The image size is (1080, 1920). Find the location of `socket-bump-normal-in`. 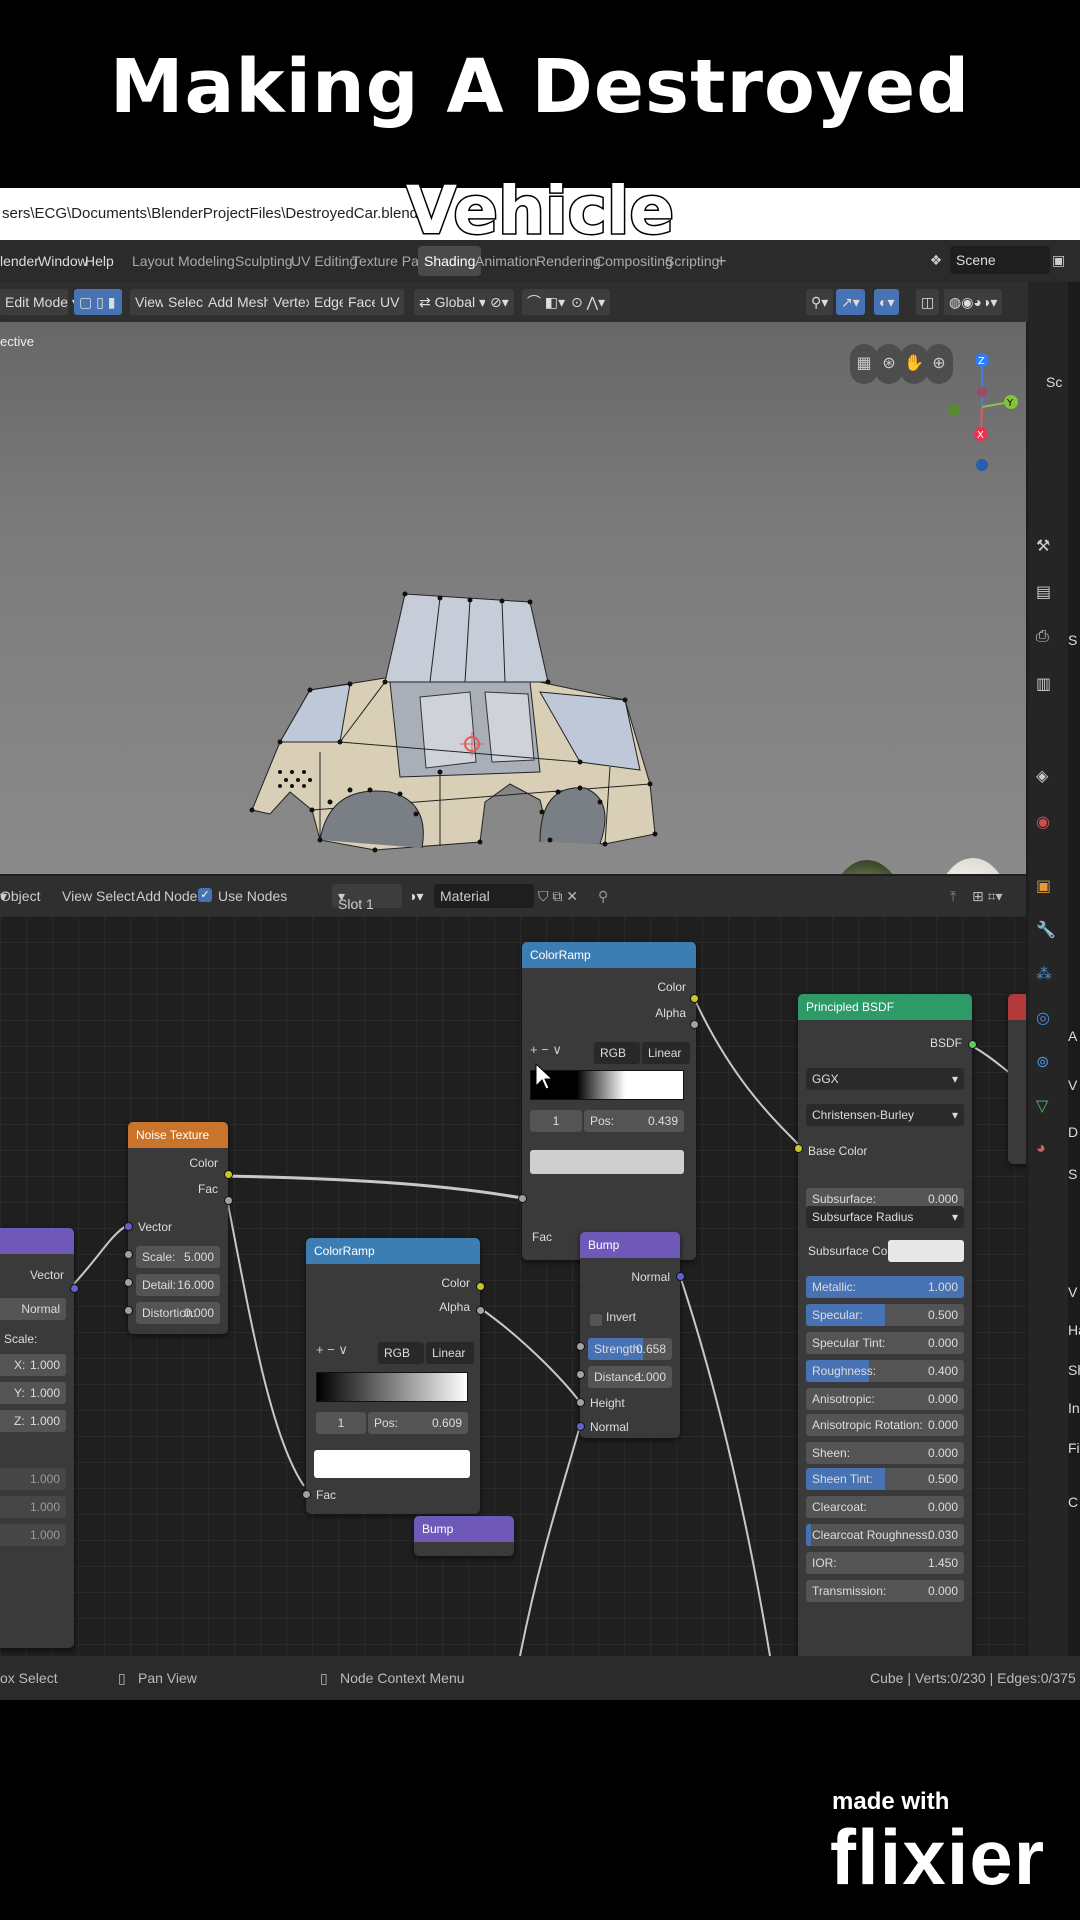

socket-bump-normal-in is located at coordinates (580, 1426).